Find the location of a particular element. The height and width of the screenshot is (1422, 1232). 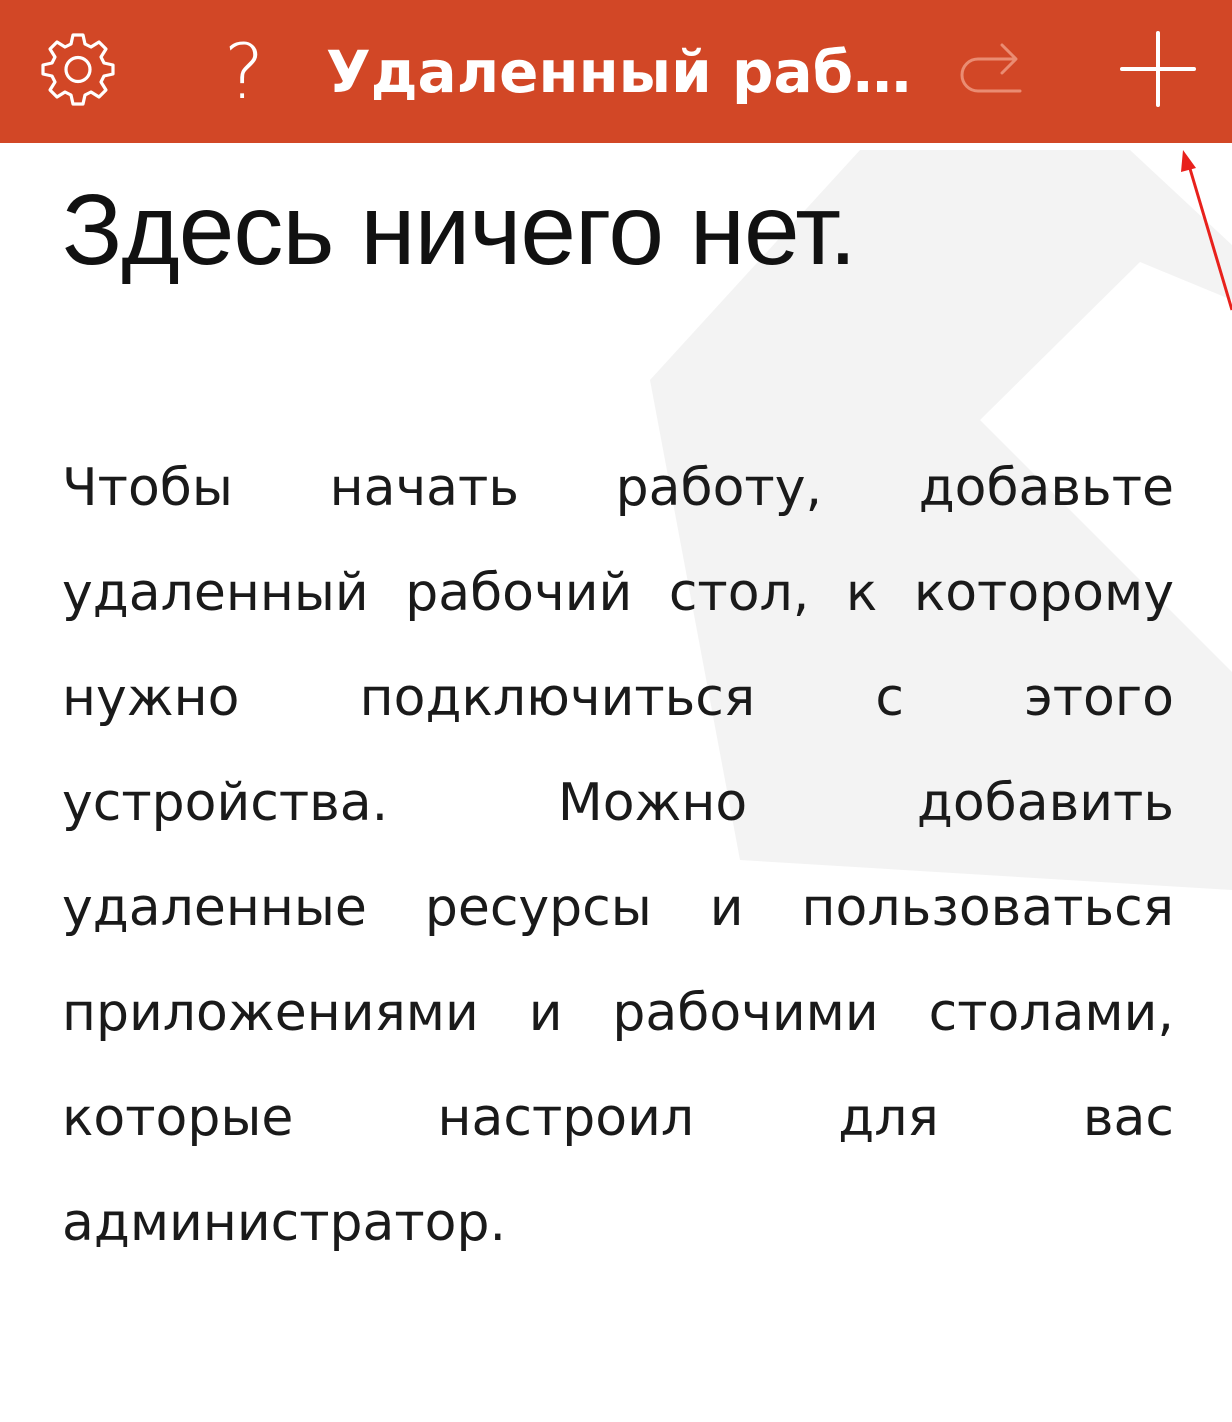

settings-button is located at coordinates (78, 71).